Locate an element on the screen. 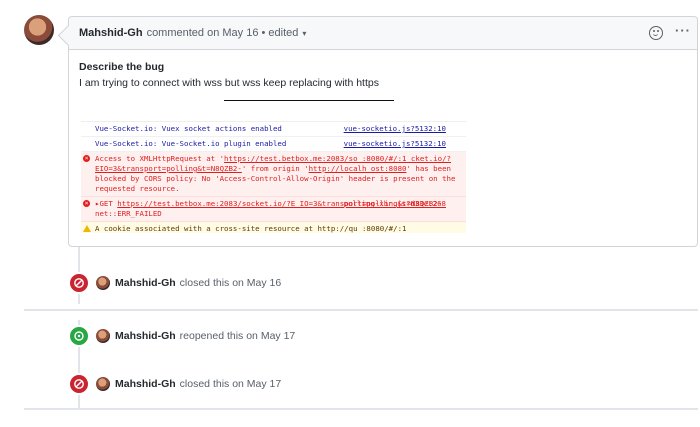 Image resolution: width=700 pixels, height=427 pixels. reopened-icon is located at coordinates (79, 336).